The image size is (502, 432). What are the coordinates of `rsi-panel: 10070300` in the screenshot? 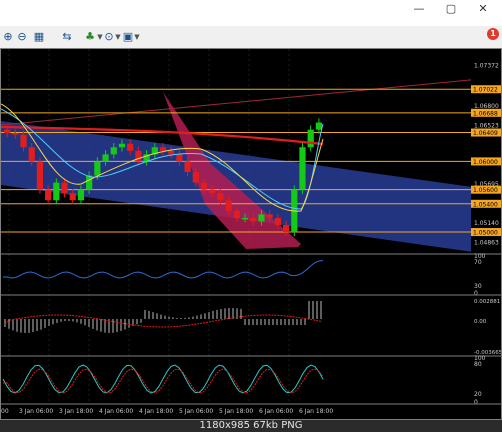 It's located at (251, 275).